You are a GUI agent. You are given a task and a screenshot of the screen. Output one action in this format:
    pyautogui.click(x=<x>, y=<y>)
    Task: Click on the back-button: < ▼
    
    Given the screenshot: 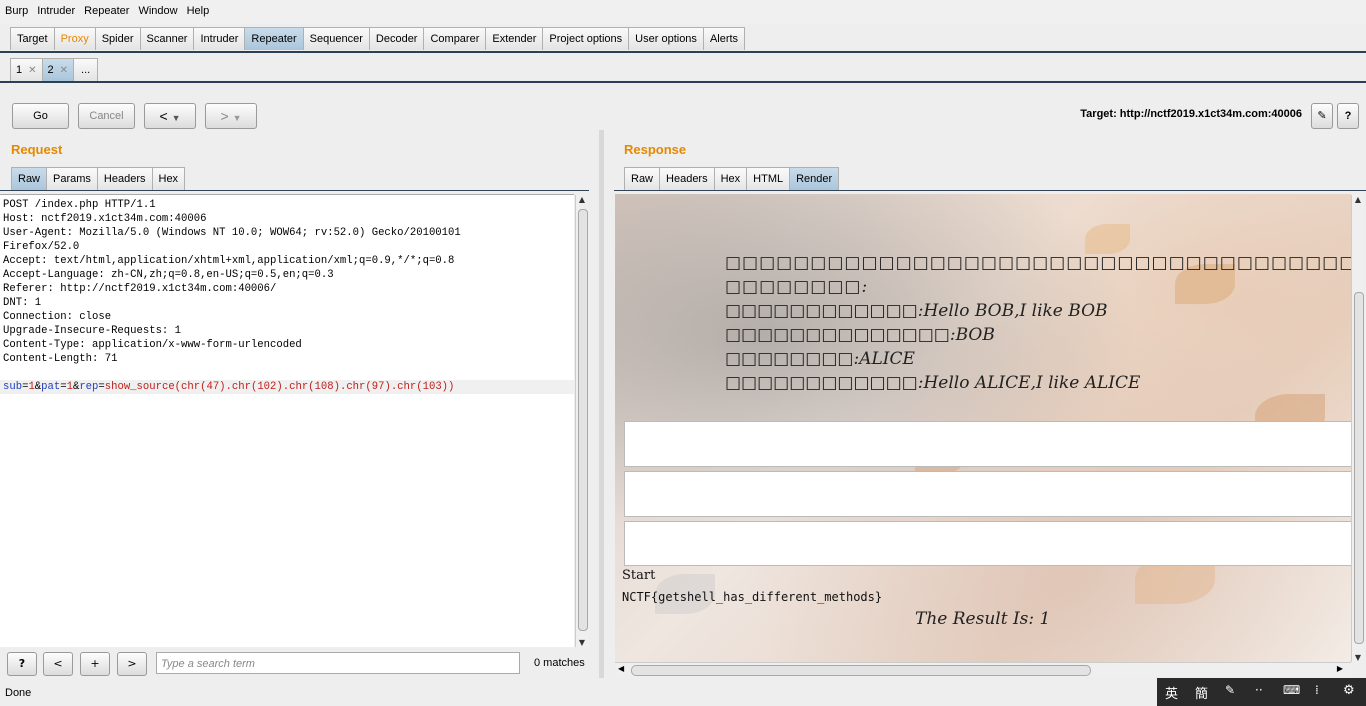 What is the action you would take?
    pyautogui.click(x=170, y=116)
    